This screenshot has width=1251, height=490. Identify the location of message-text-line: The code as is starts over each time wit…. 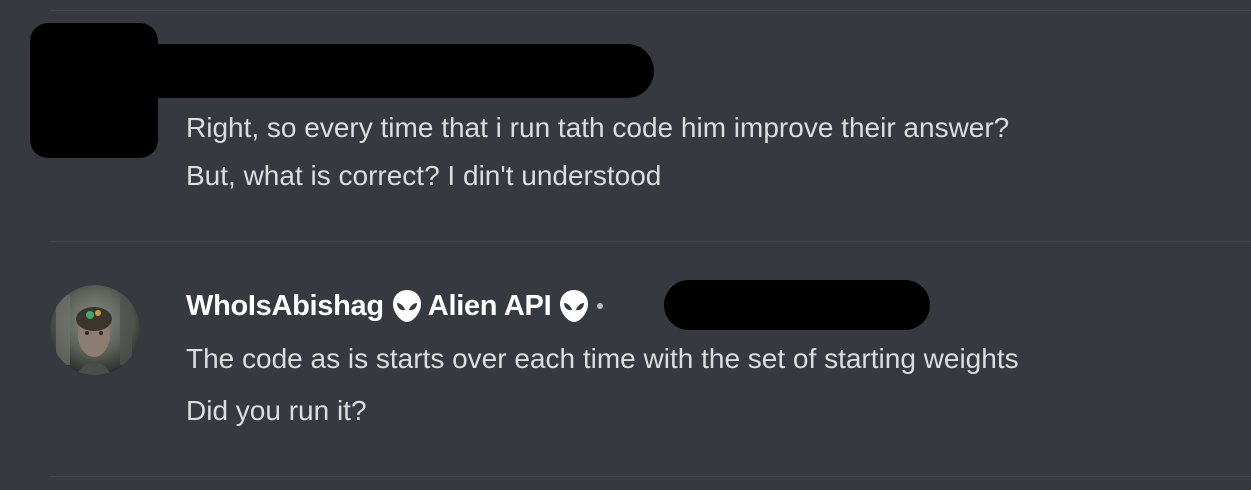
(602, 358).